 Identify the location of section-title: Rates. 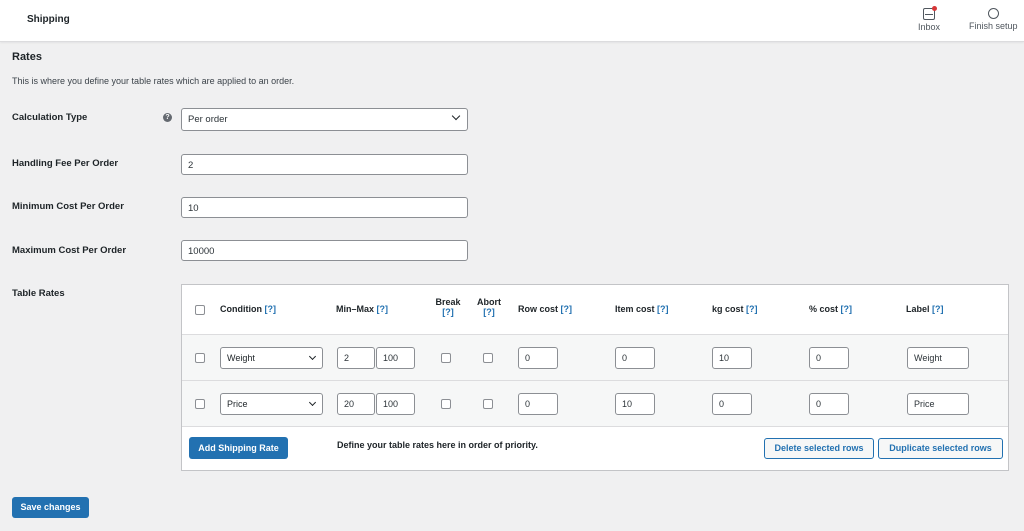
(27, 57).